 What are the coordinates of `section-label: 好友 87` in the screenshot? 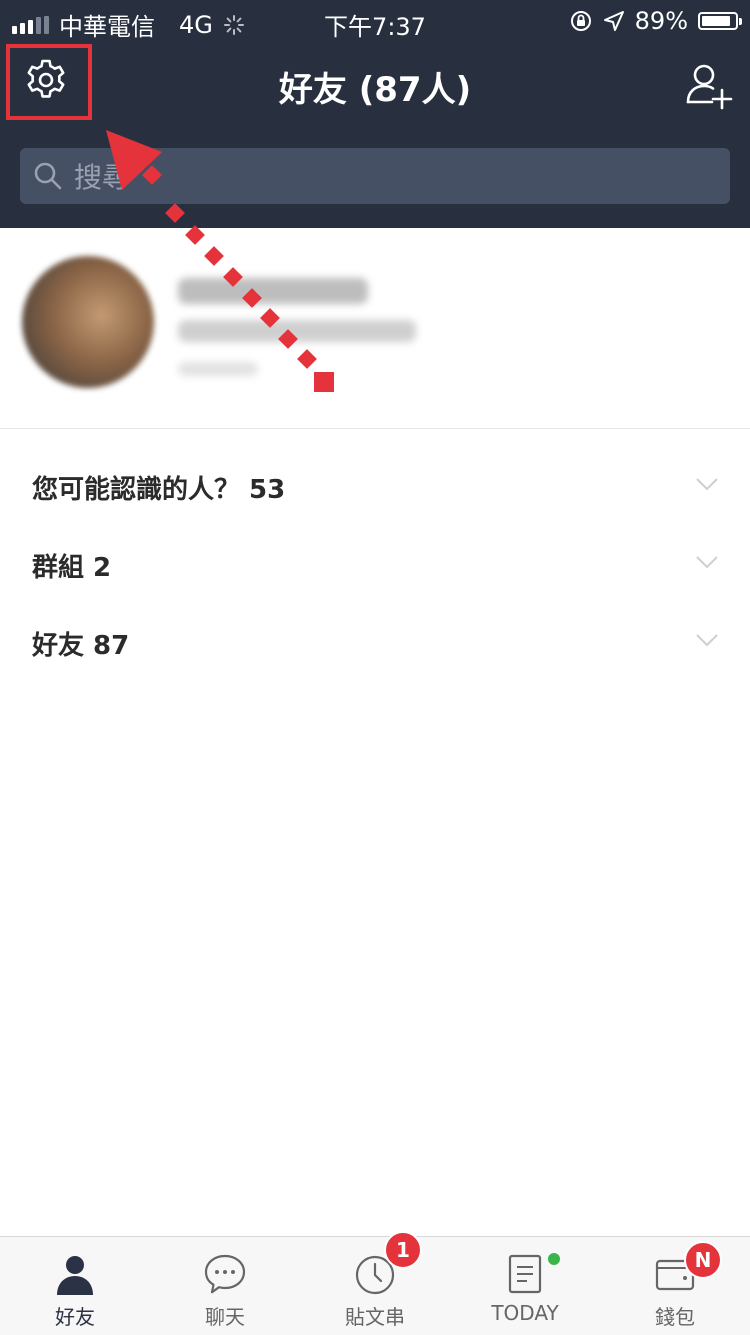 It's located at (81, 646).